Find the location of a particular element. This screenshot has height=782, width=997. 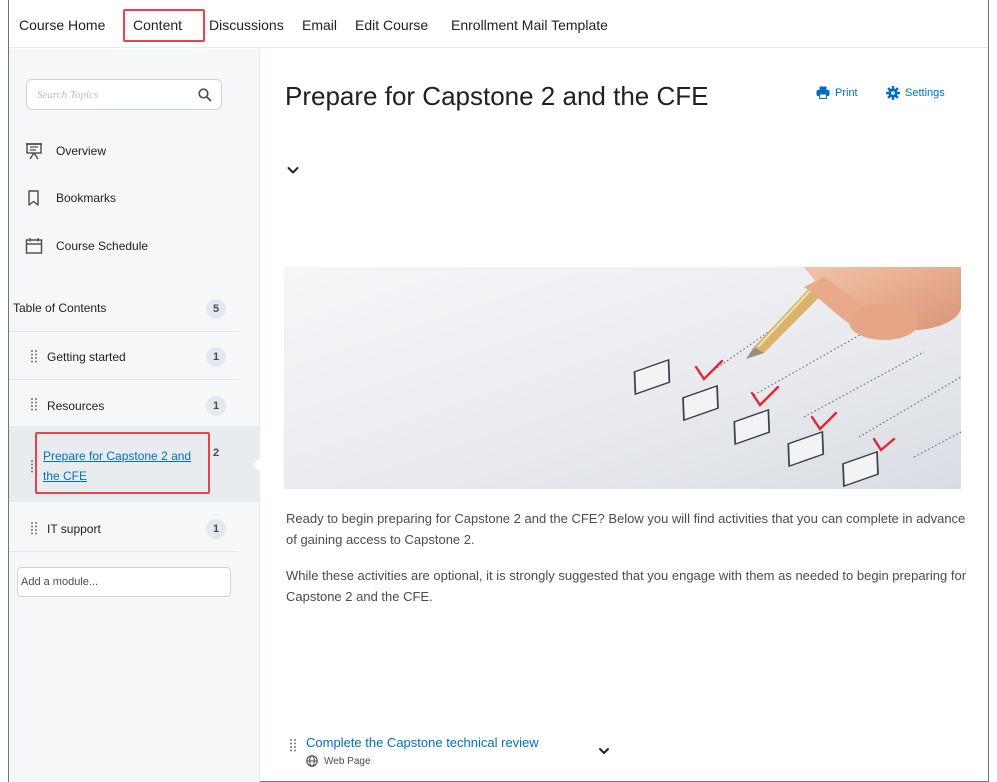

sidebar-overview-link: Overview is located at coordinates (65, 151).